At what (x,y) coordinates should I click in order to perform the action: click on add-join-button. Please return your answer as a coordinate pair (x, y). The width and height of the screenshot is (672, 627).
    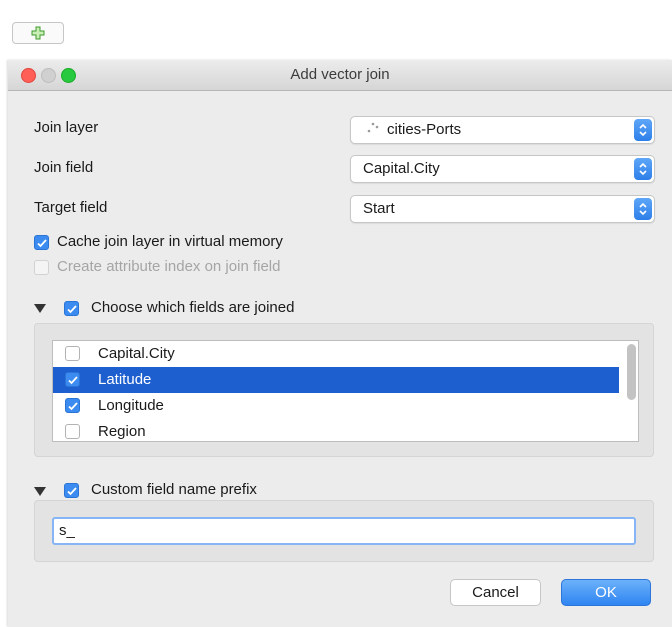
    Looking at the image, I should click on (38, 33).